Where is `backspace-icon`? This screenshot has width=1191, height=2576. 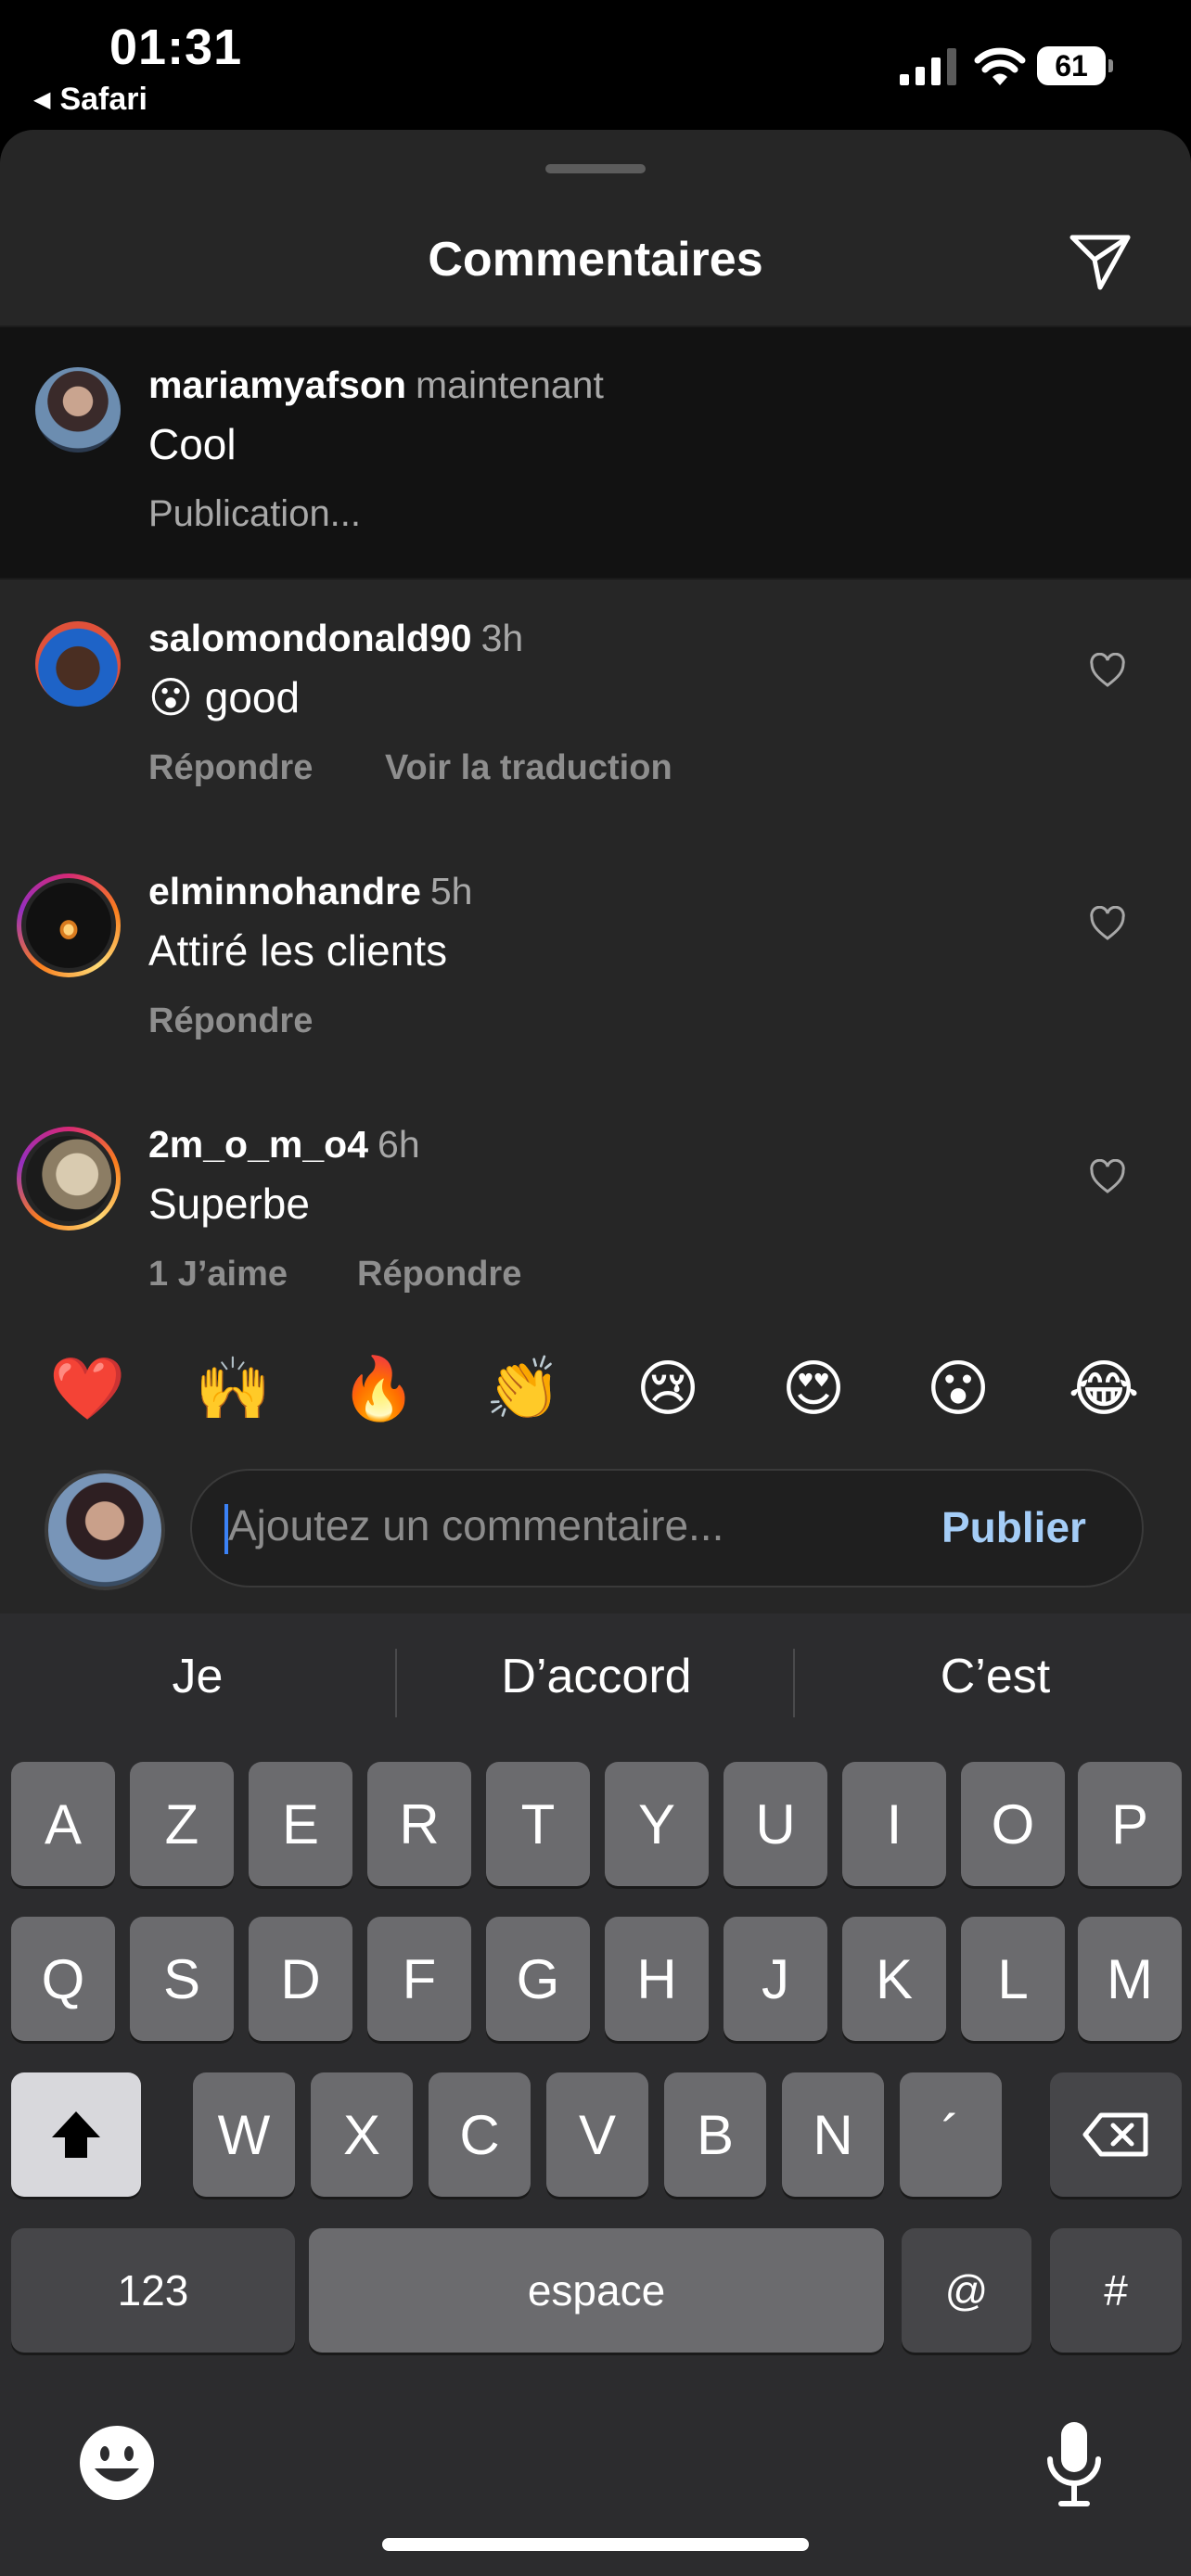 backspace-icon is located at coordinates (1115, 2134).